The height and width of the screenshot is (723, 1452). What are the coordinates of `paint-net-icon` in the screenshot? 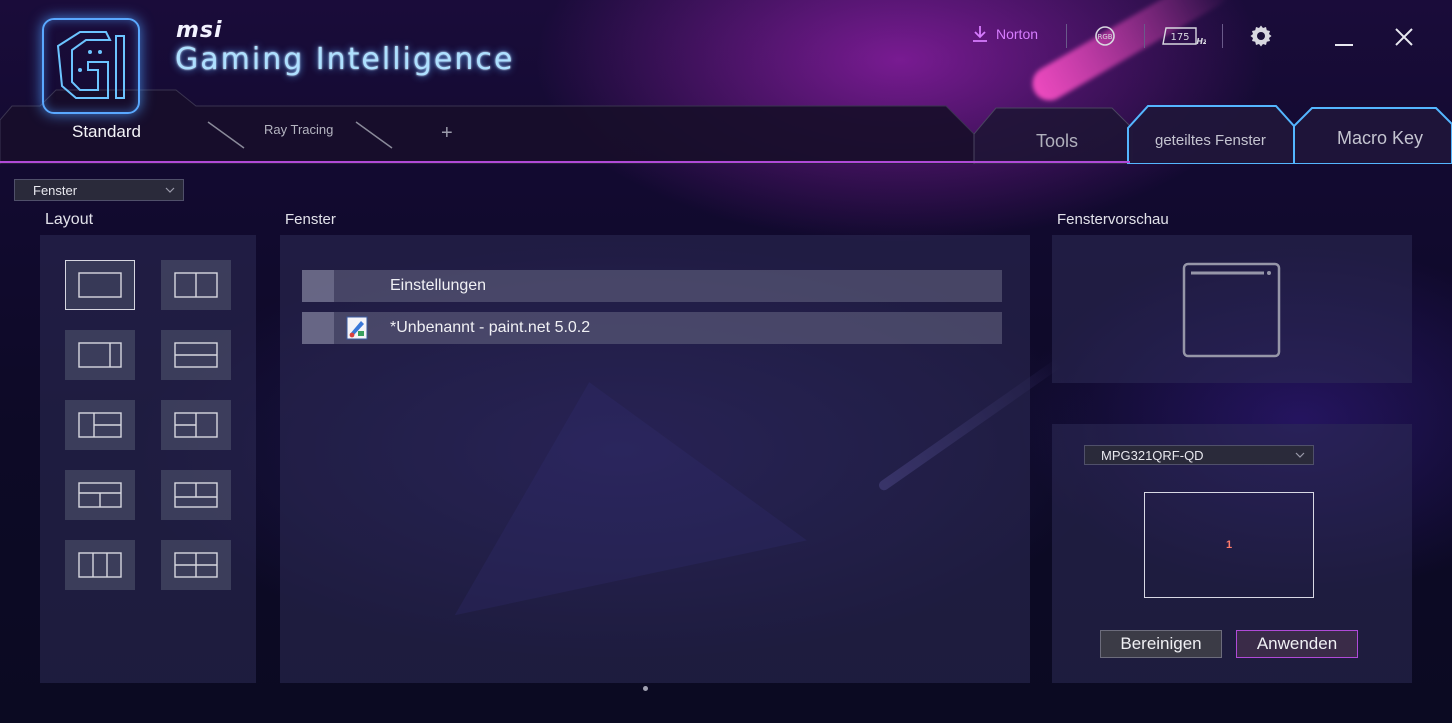 It's located at (357, 328).